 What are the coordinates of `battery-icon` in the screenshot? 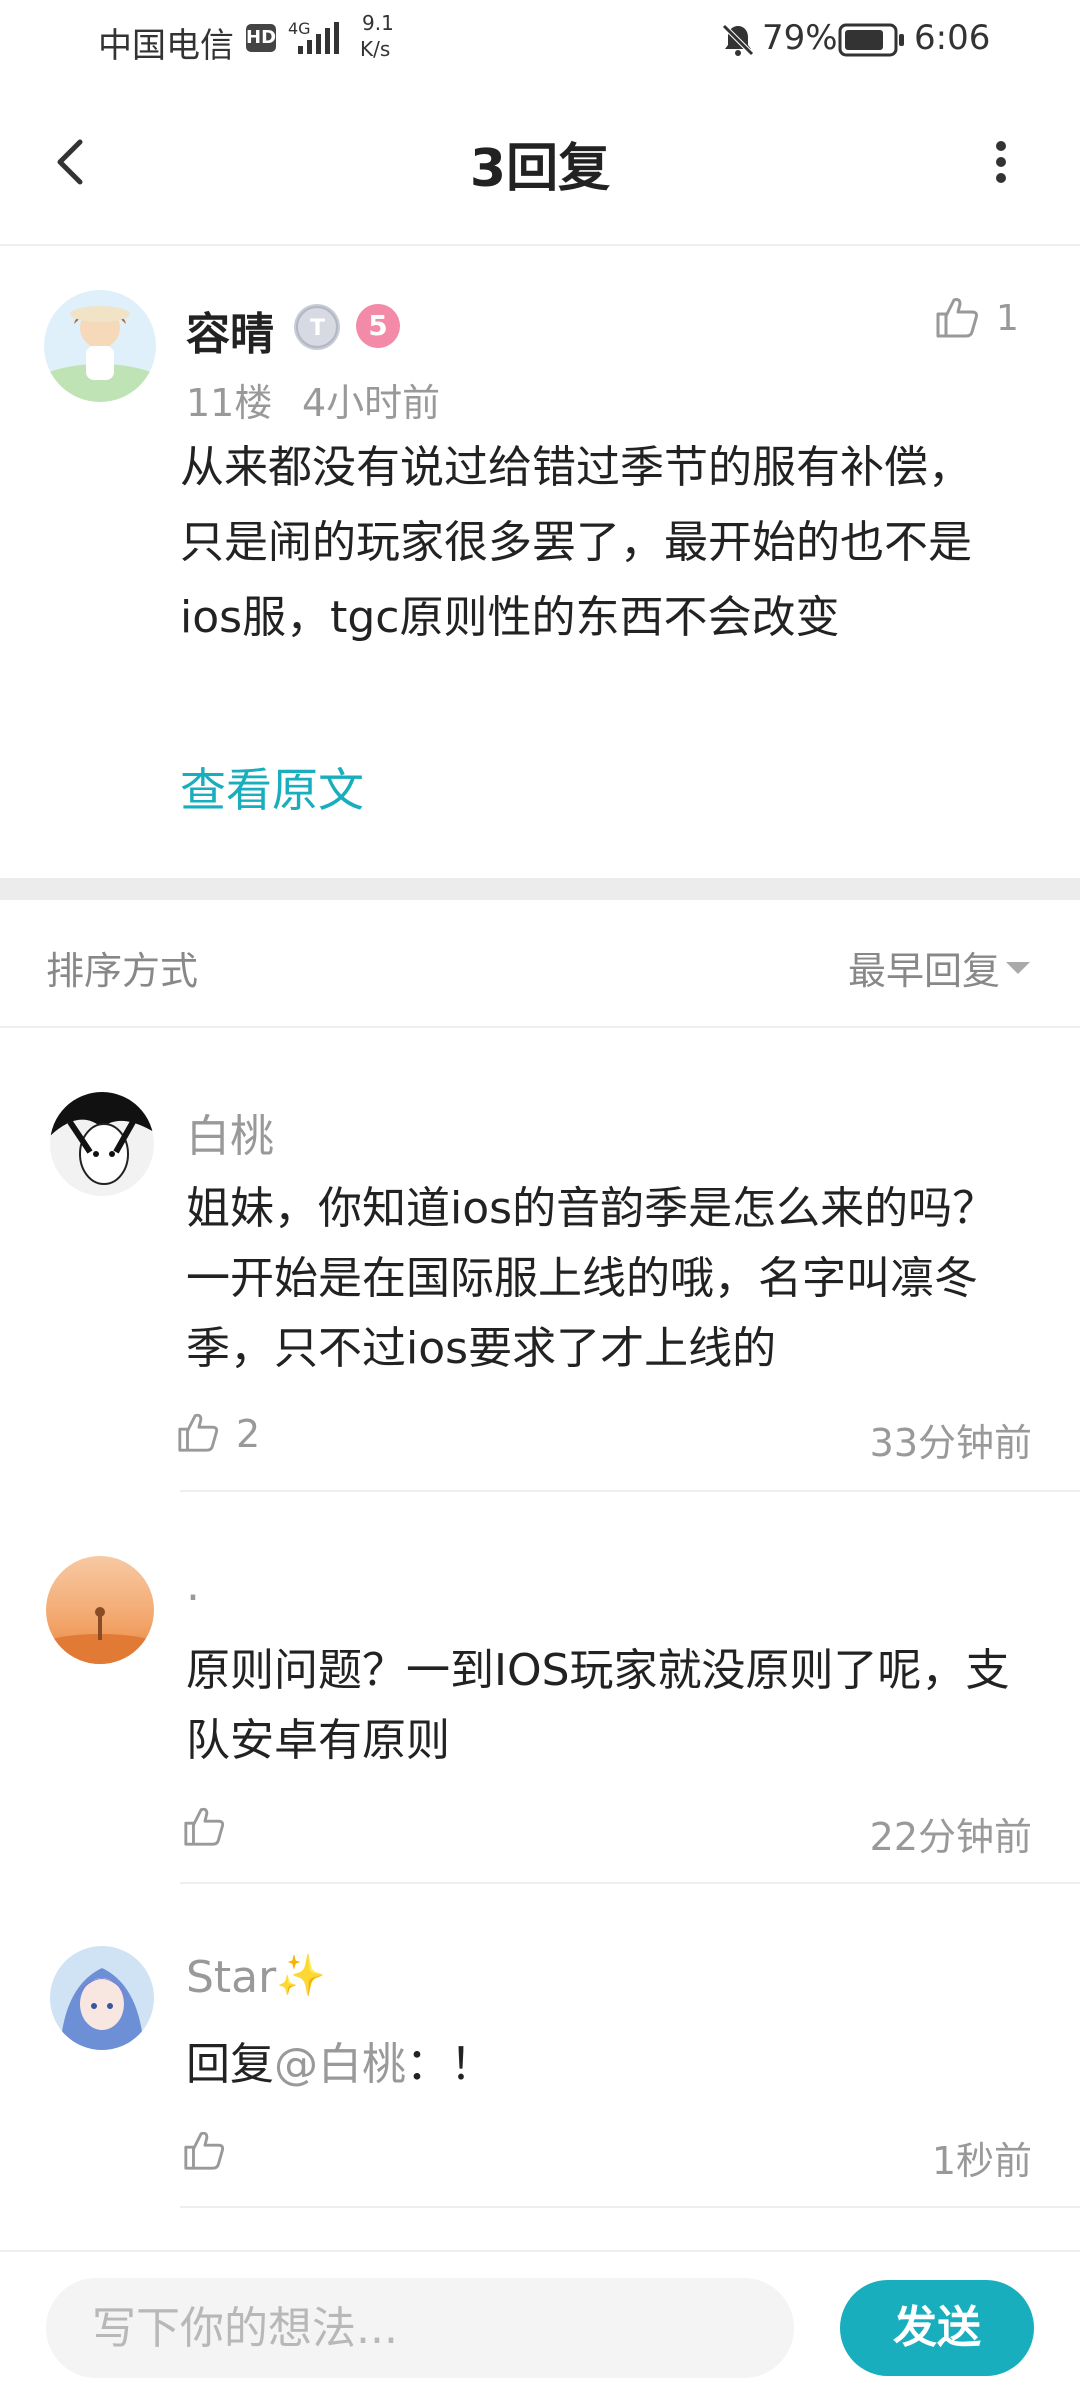 It's located at (872, 42).